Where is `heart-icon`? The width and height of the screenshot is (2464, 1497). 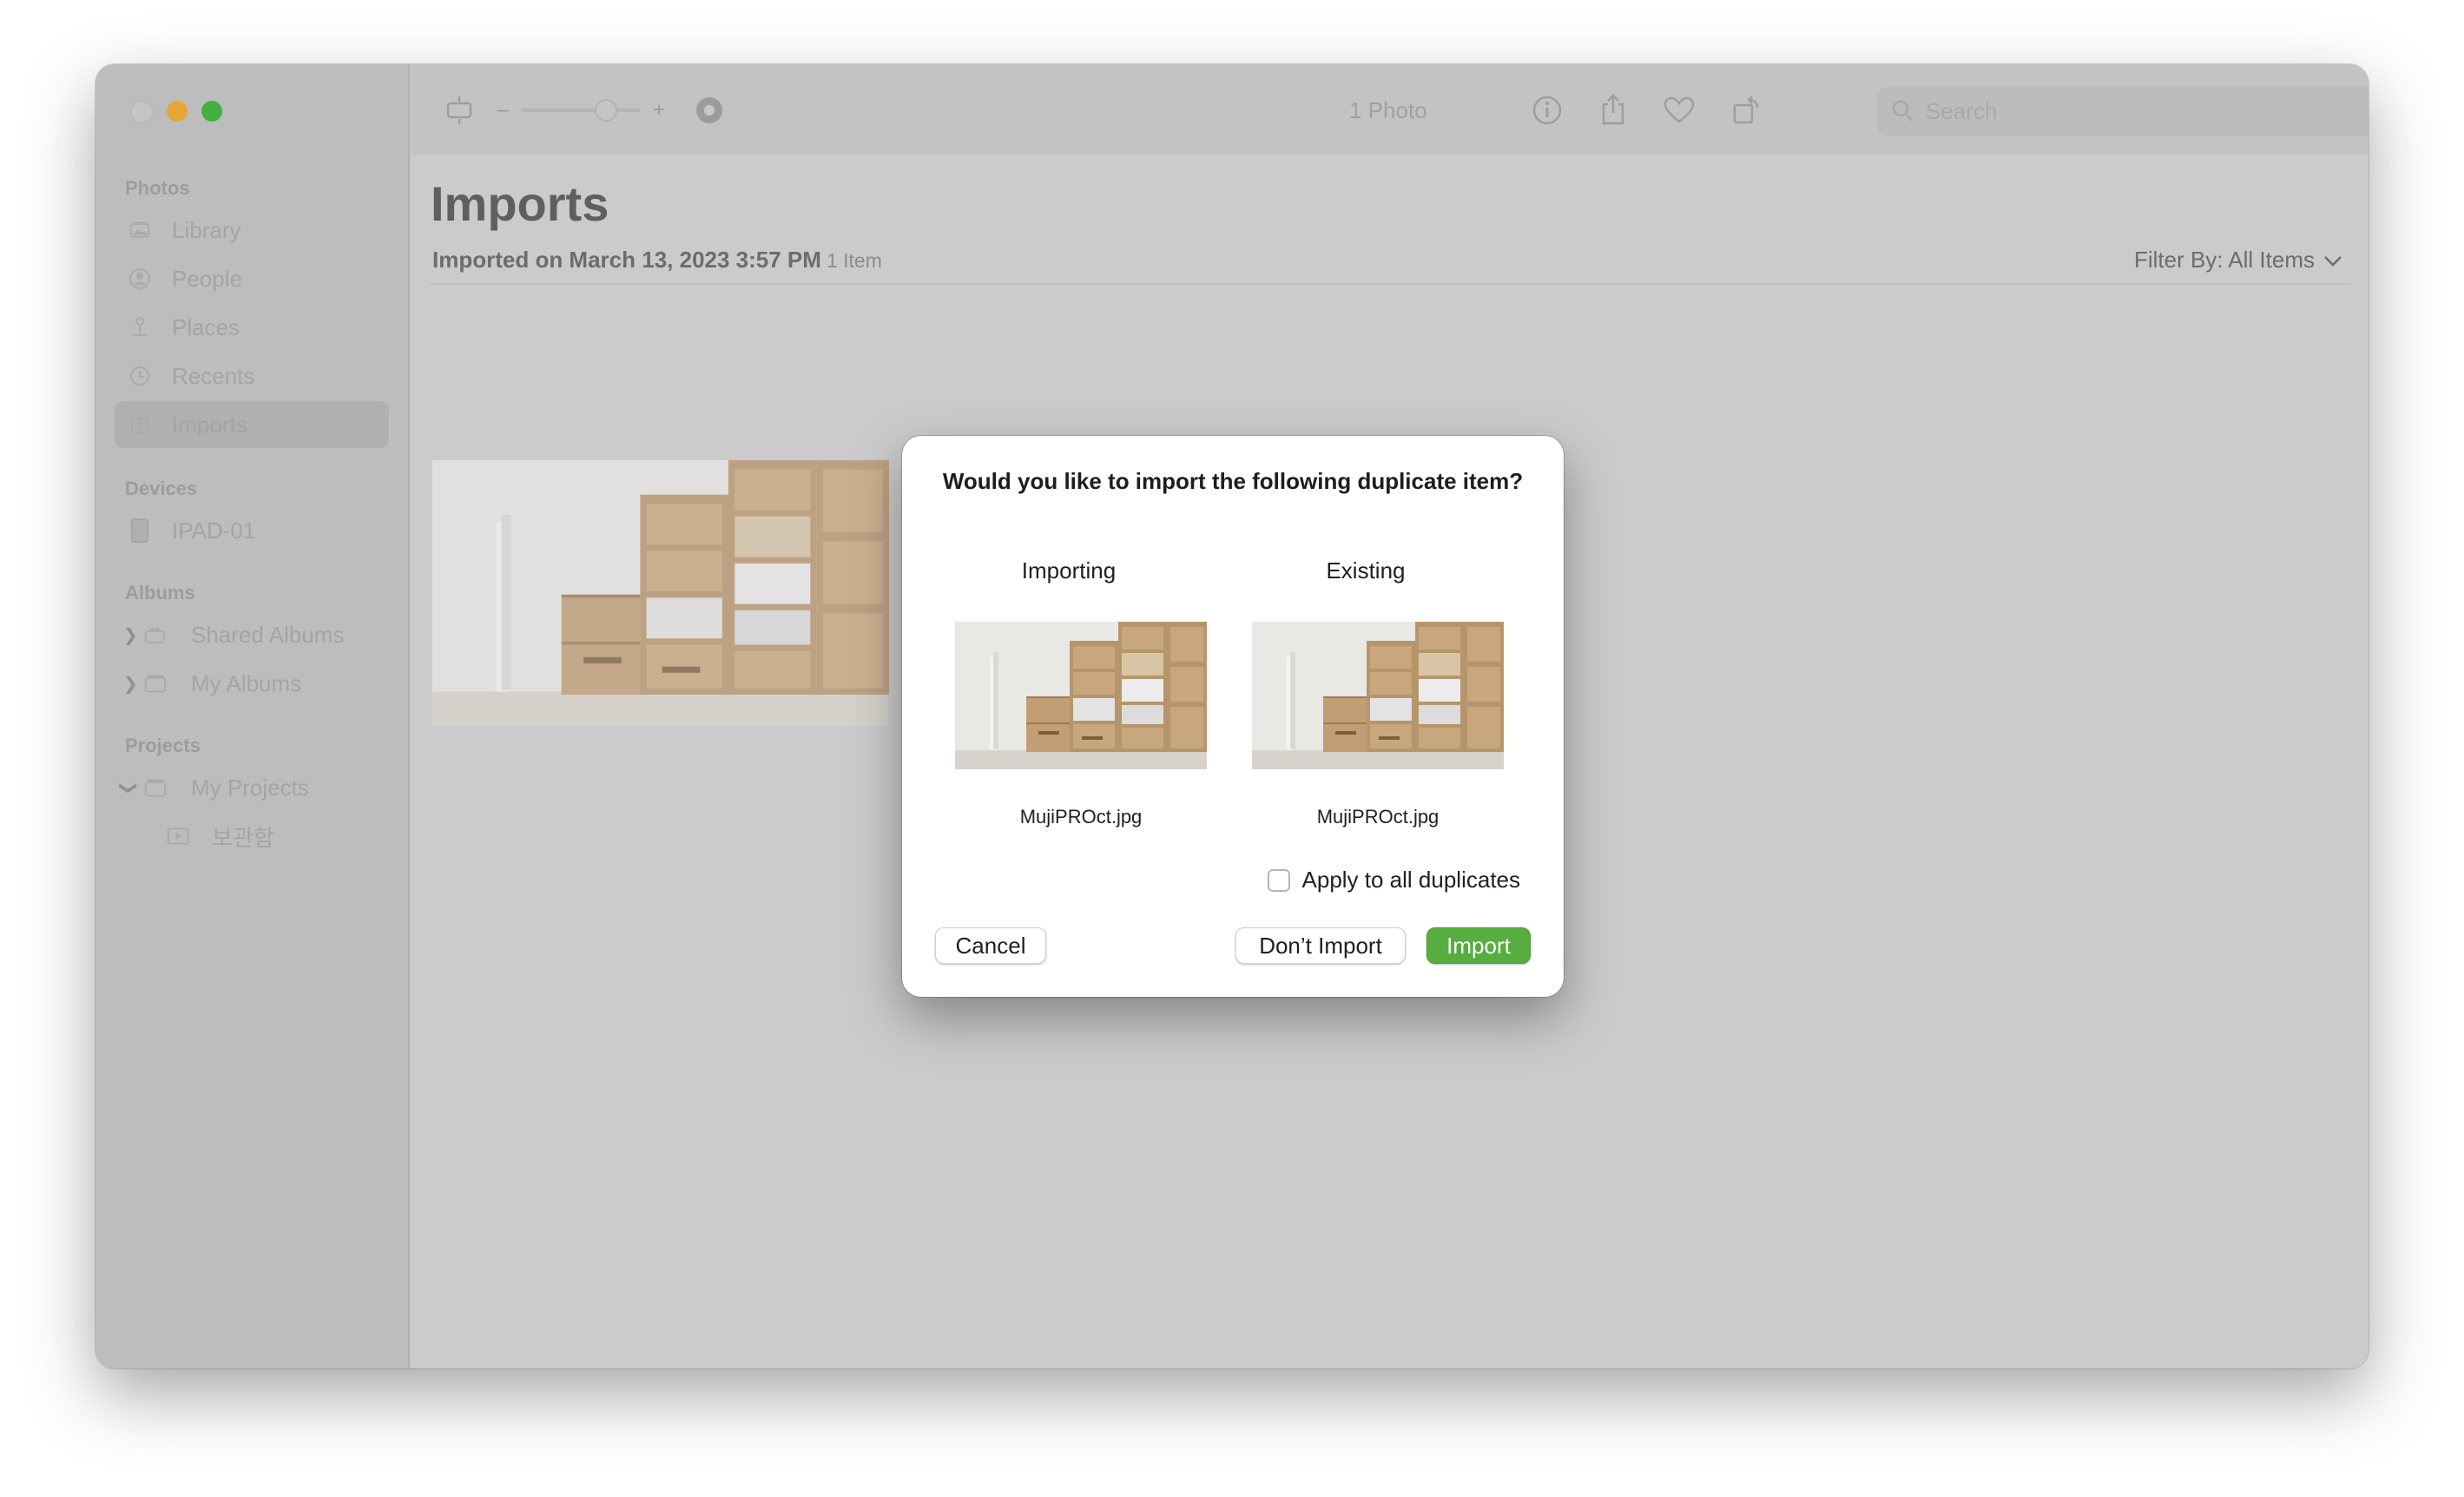
heart-icon is located at coordinates (1679, 110).